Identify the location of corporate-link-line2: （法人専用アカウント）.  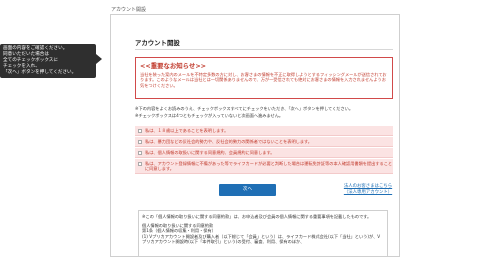
(368, 193).